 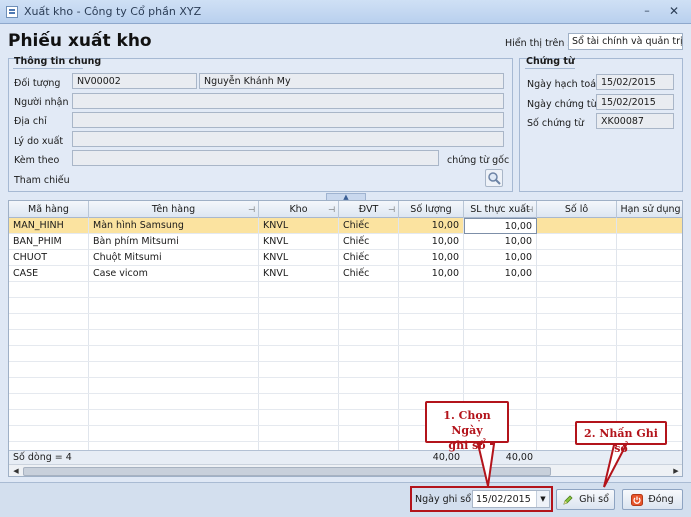 What do you see at coordinates (431, 209) in the screenshot?
I see `col-header-so-luong: Số lượng` at bounding box center [431, 209].